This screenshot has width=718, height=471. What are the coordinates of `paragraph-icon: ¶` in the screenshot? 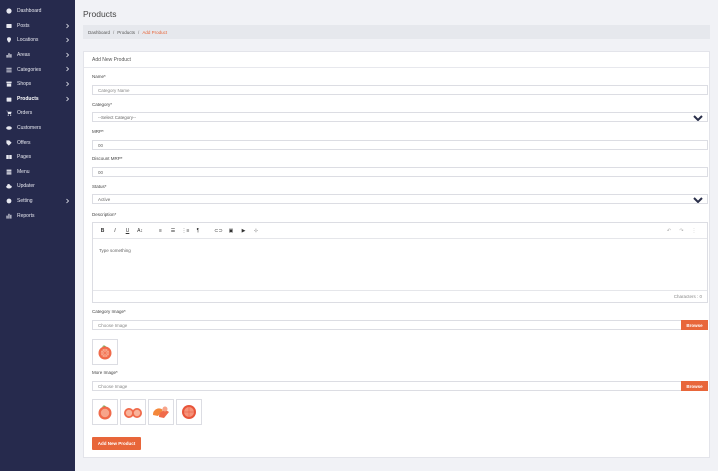 It's located at (198, 231).